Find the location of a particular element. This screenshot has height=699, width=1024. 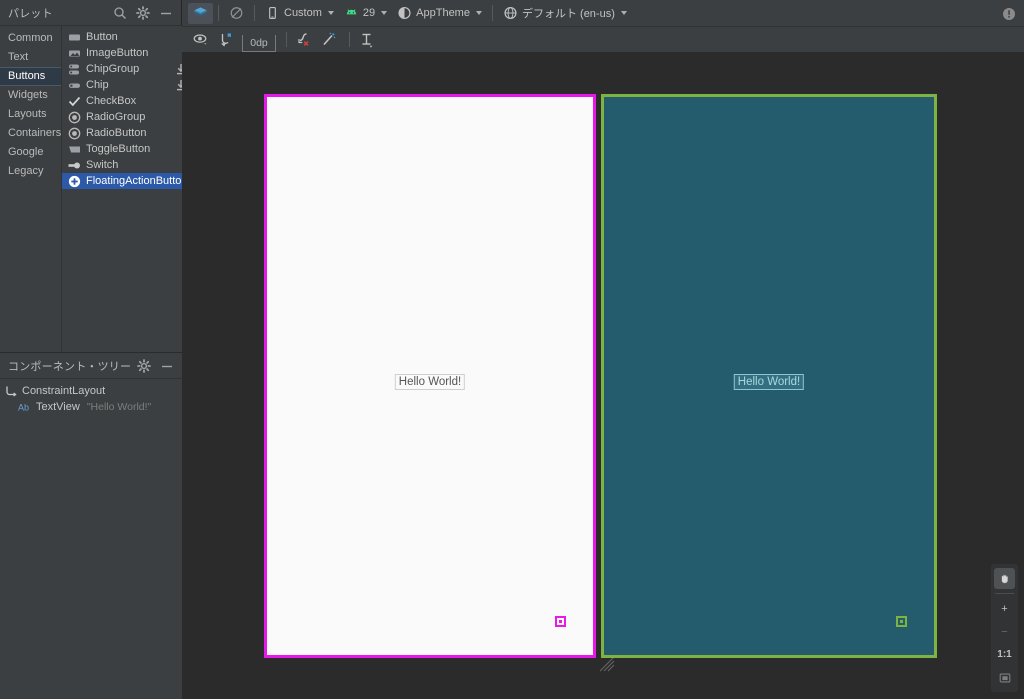

infer-constraints-button is located at coordinates (329, 40).